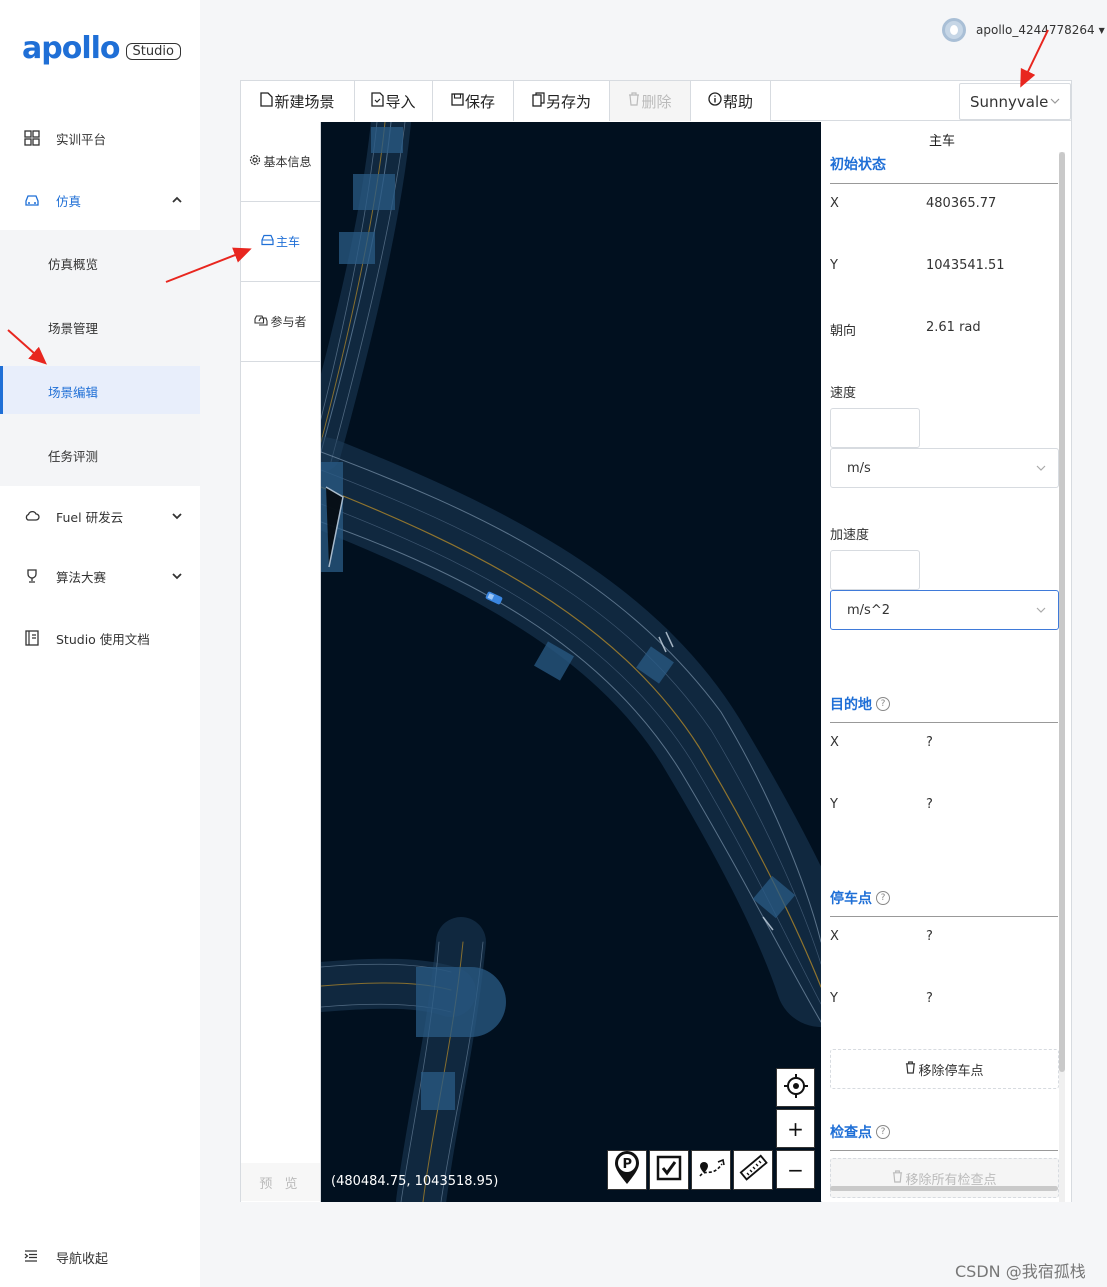  Describe the element at coordinates (868, 610) in the screenshot. I see `accel-unit-value: m/s^2` at that location.